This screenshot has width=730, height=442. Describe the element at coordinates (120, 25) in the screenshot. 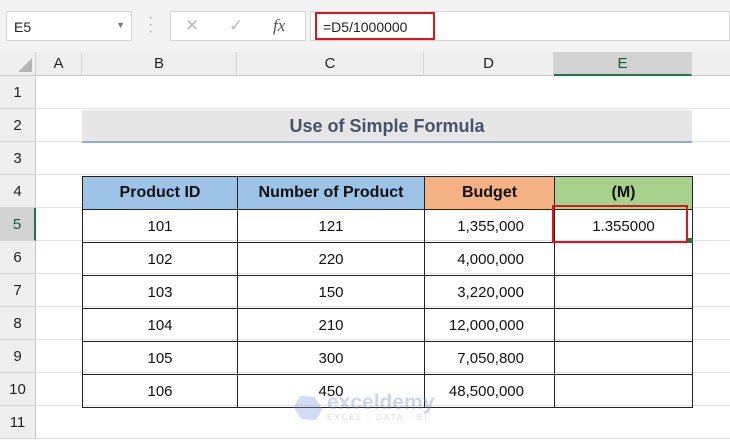

I see `chevron-down-icon: ▼` at that location.